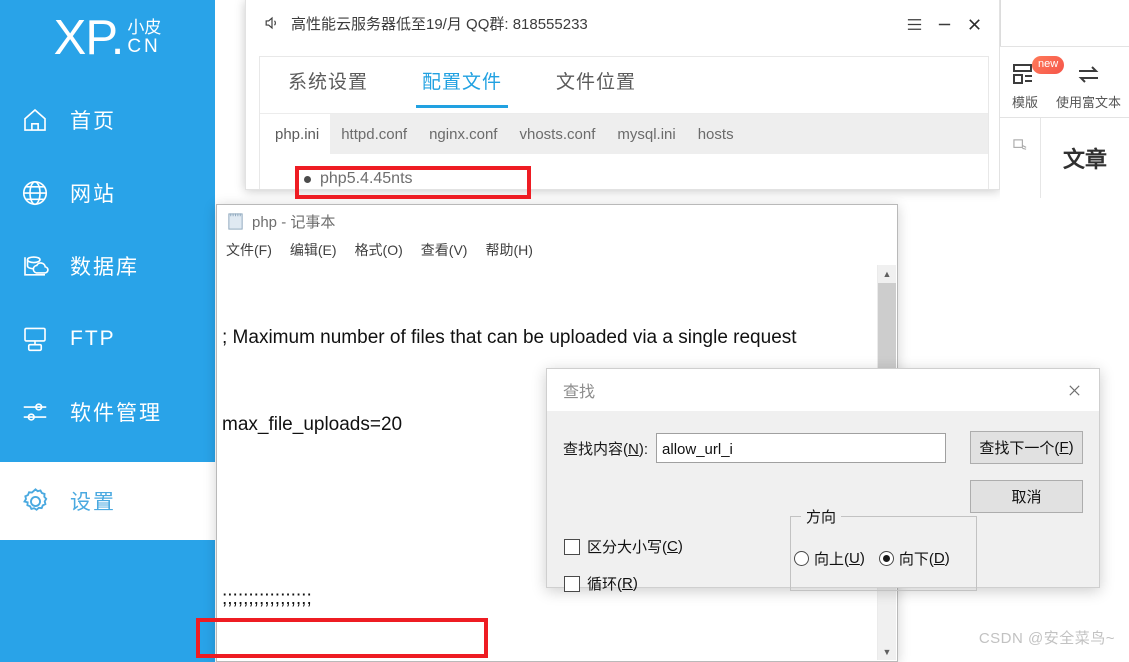  Describe the element at coordinates (35, 339) in the screenshot. I see `ftp-icon` at that location.